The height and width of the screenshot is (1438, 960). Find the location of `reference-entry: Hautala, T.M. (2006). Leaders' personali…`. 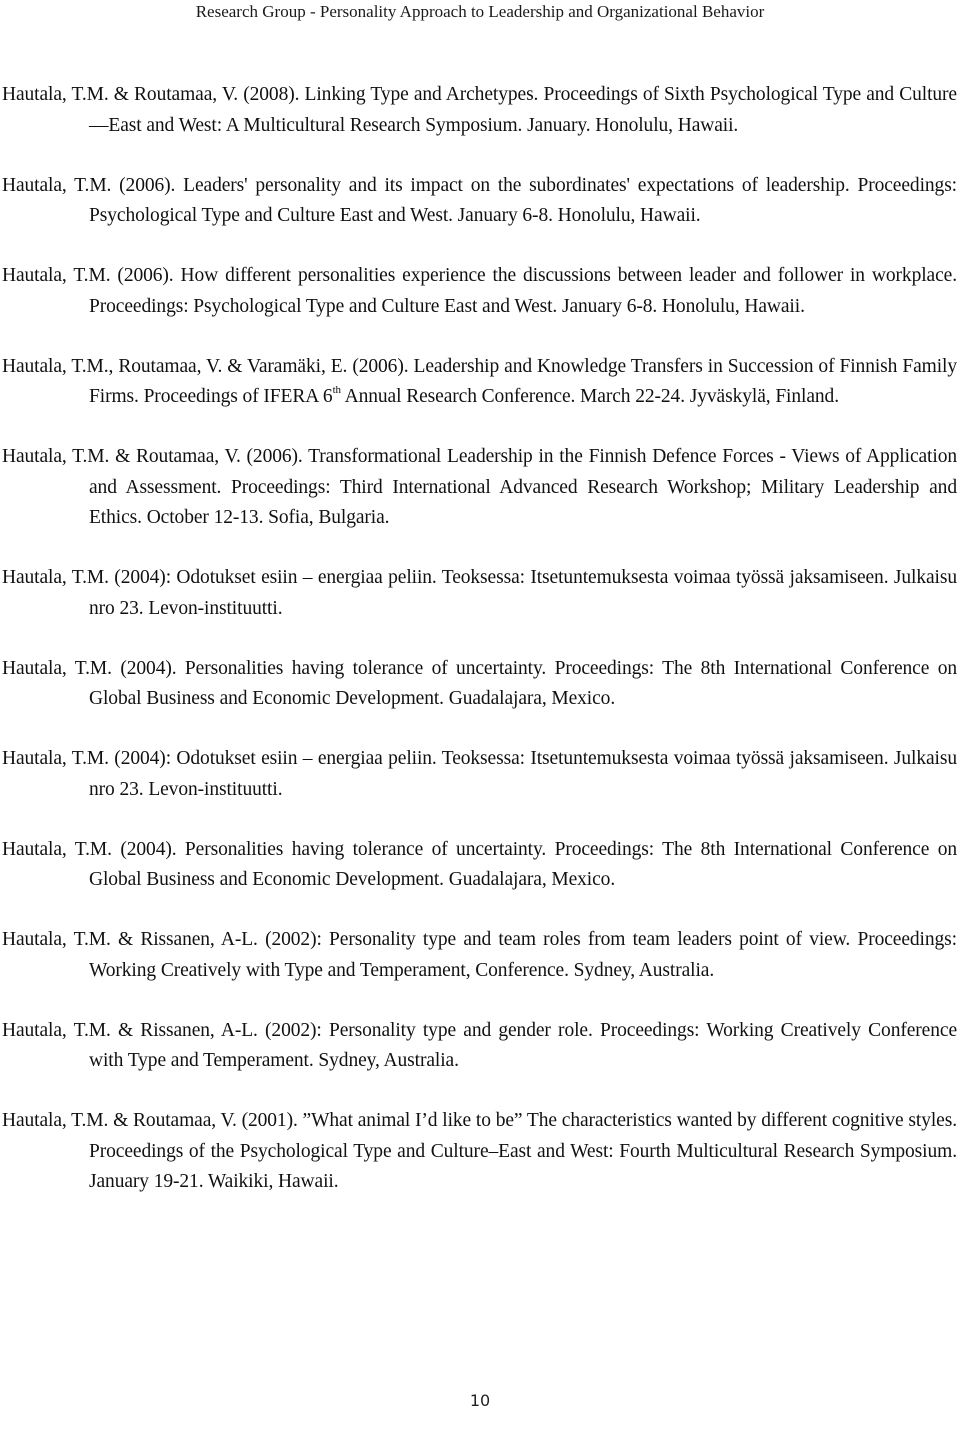

reference-entry: Hautala, T.M. (2006). Leaders' personali… is located at coordinates (479, 200).